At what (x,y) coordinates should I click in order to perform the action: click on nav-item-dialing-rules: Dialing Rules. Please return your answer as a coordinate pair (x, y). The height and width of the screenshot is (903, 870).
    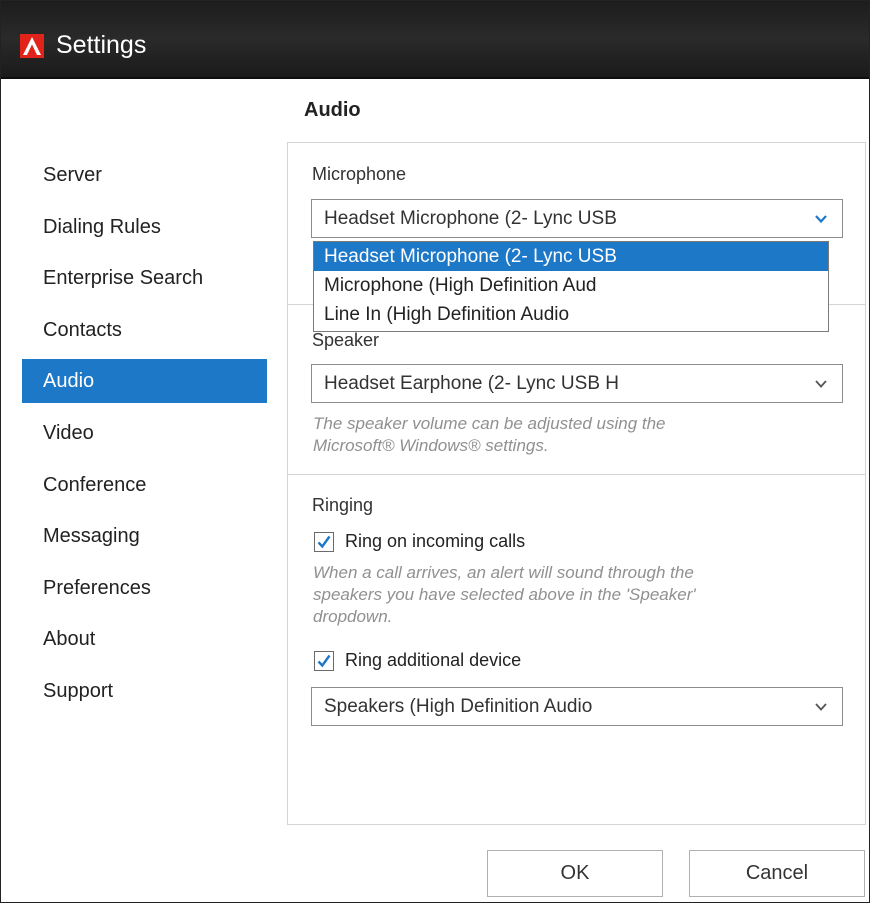
    Looking at the image, I should click on (144, 227).